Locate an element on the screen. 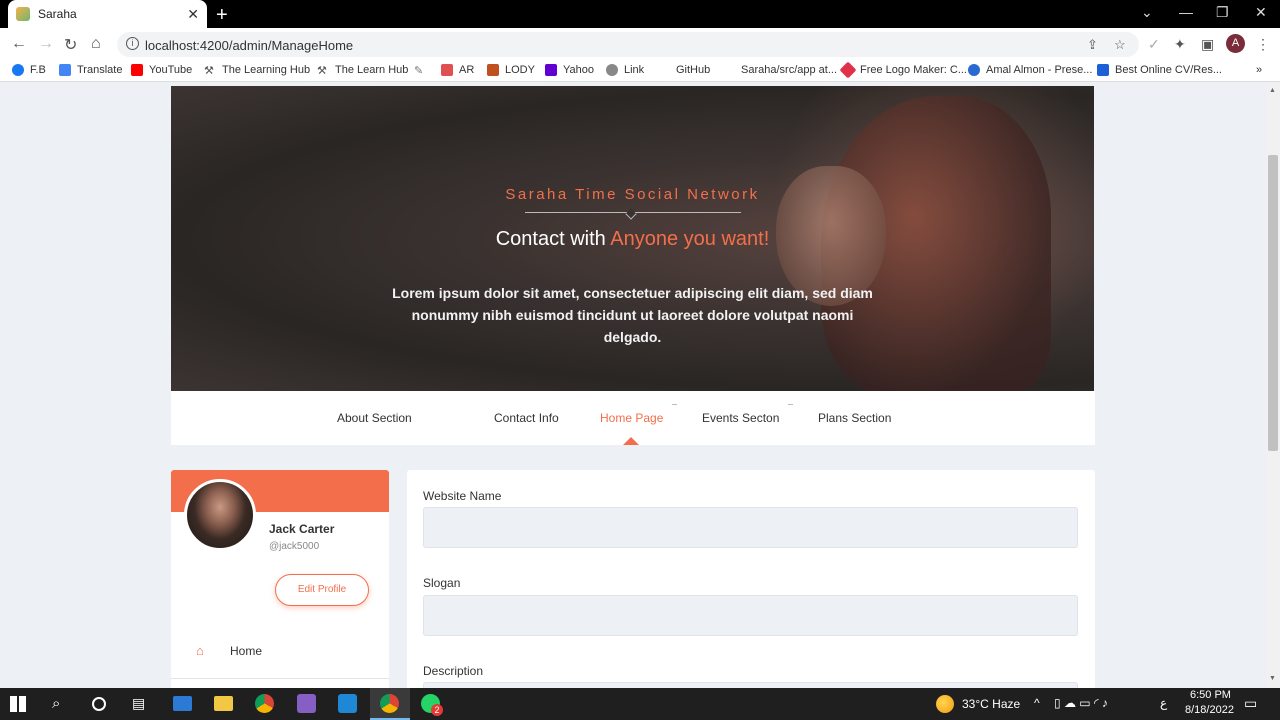 Image resolution: width=1280 pixels, height=720 pixels. website-name-label: Website Name is located at coordinates (462, 496).